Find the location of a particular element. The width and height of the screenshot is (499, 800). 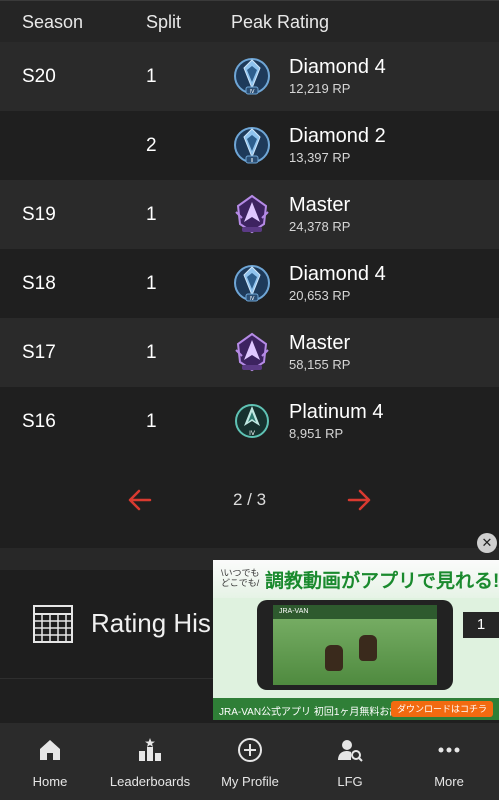

ad-download-button: ダウンロードはコチラ is located at coordinates (441, 709).